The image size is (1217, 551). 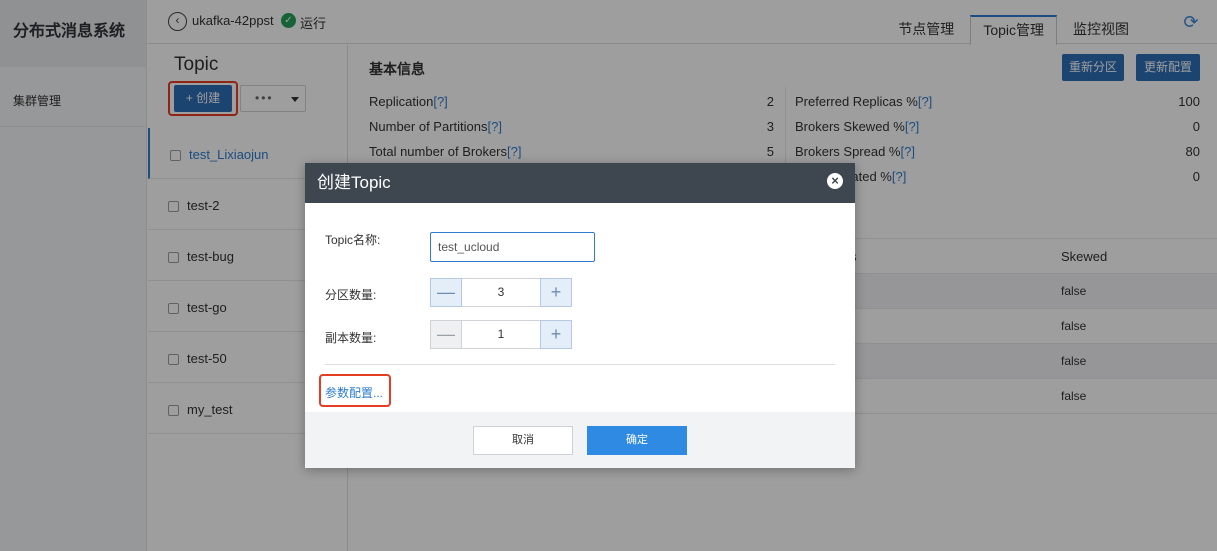 I want to click on replicas-stepper: — 1 +, so click(x=501, y=334).